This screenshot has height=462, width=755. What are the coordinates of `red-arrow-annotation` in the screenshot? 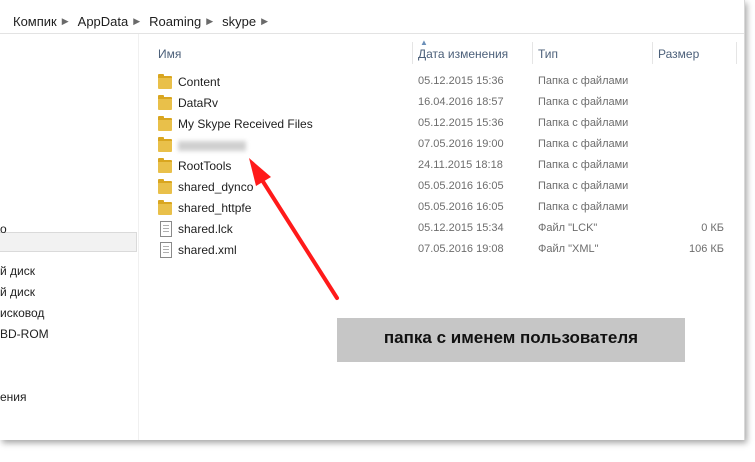 It's located at (294, 229).